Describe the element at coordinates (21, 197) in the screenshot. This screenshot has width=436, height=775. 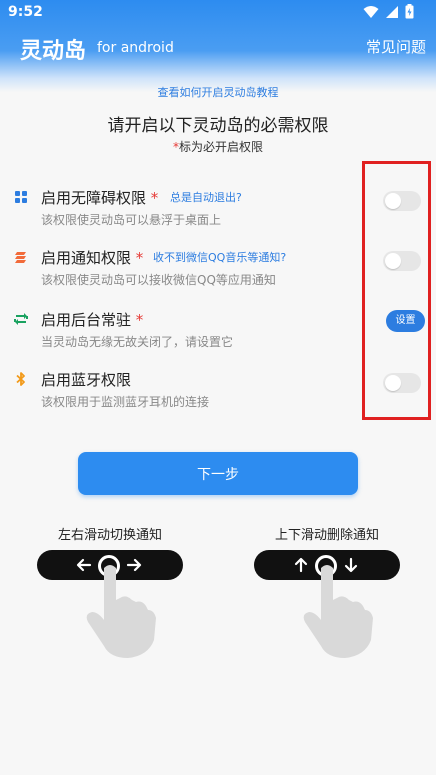
I see `grid-icon` at that location.